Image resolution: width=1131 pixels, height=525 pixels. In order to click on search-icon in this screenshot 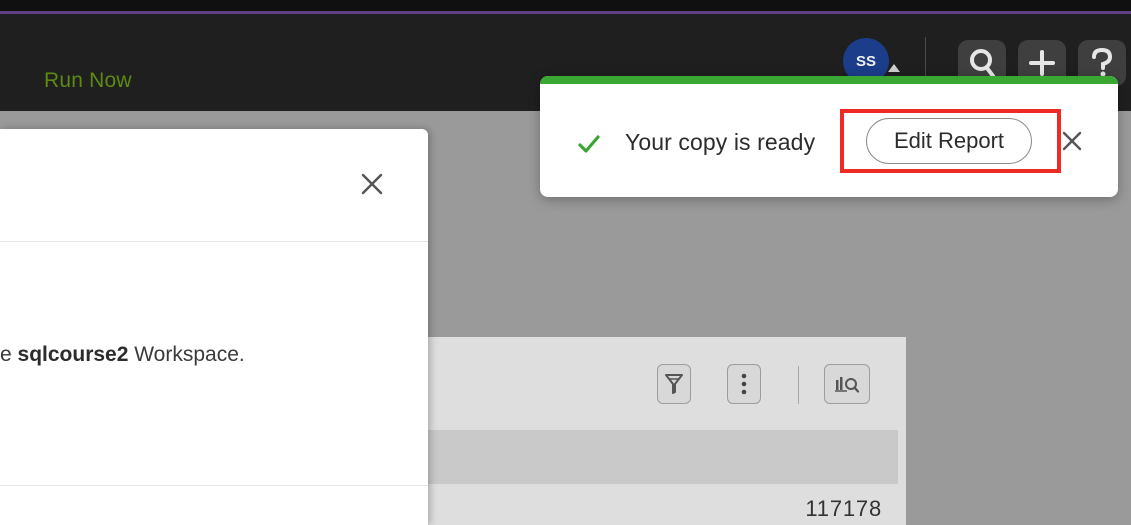, I will do `click(982, 63)`.